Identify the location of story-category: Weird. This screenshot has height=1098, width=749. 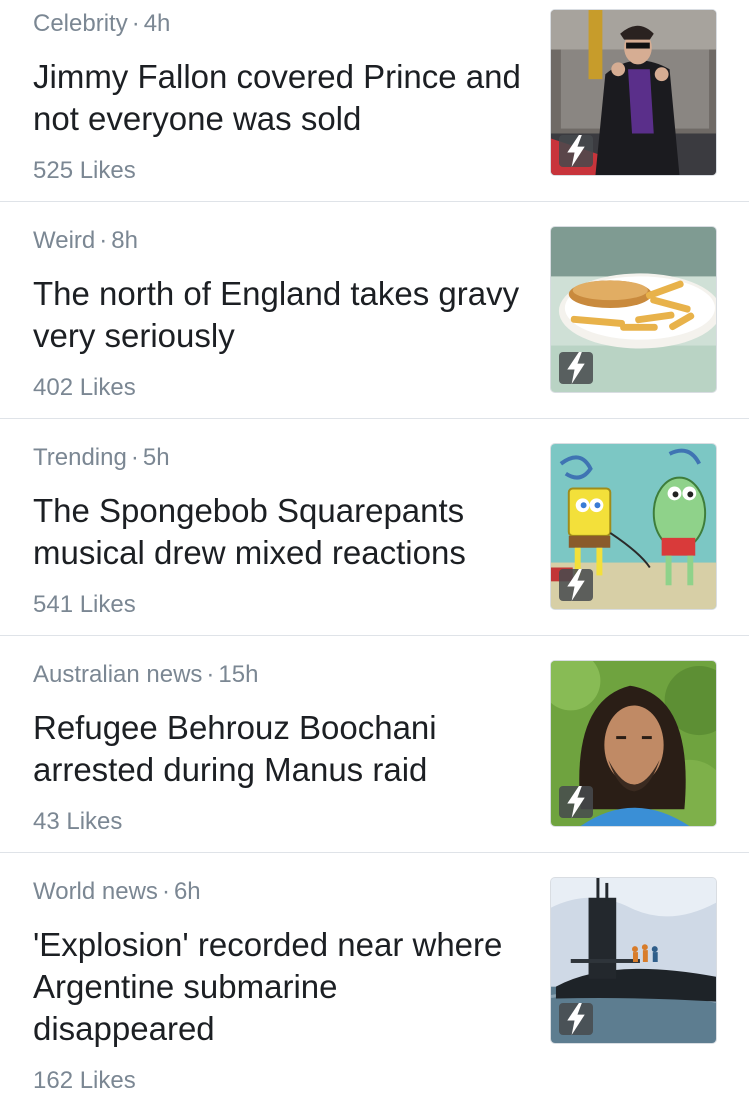
(64, 240).